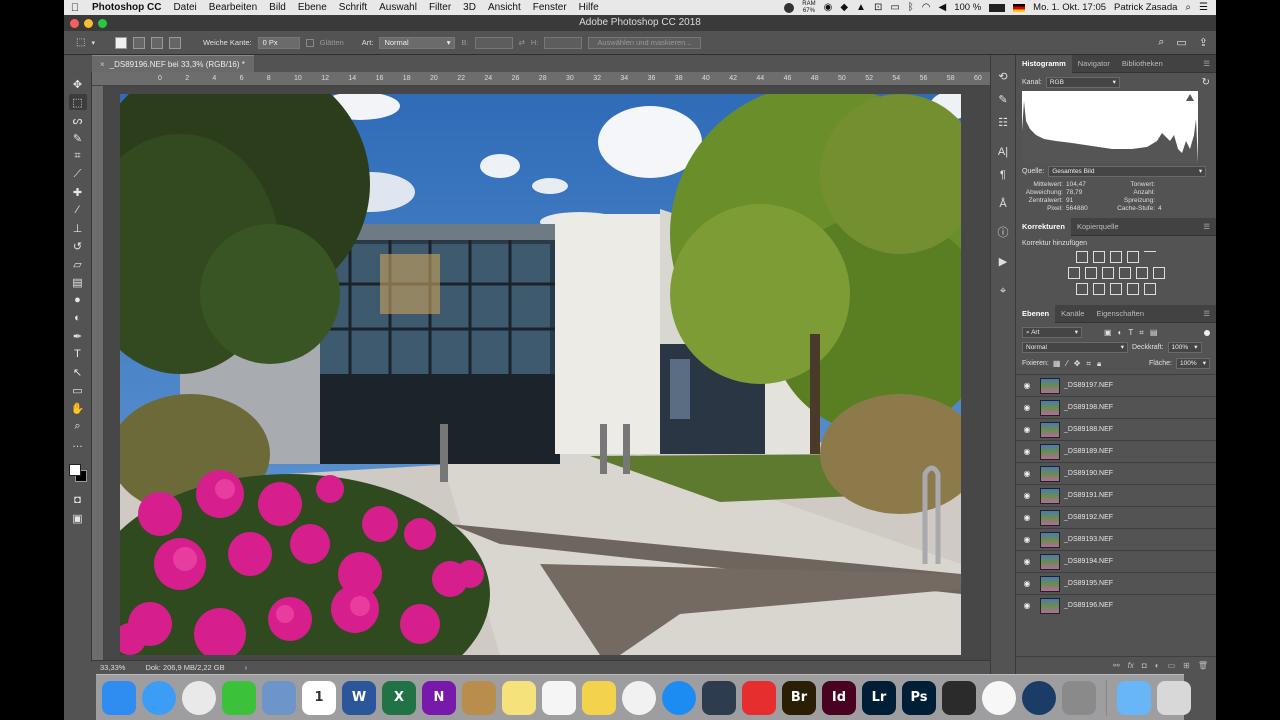  What do you see at coordinates (1099, 257) in the screenshot?
I see `levels-icon` at bounding box center [1099, 257].